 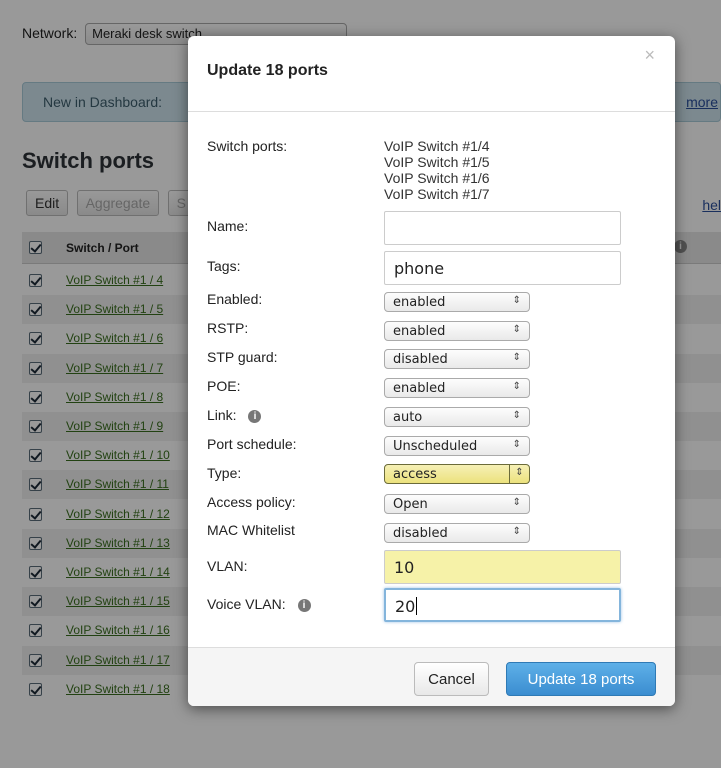 I want to click on voice-vlan-label: Voice VLAN: i, so click(x=259, y=604).